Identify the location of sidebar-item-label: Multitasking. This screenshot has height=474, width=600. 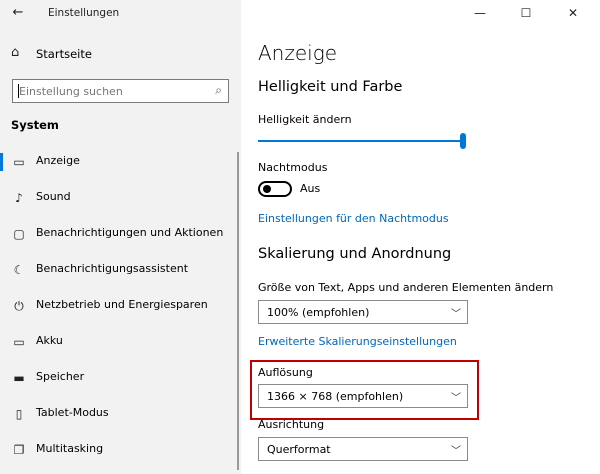
(70, 448).